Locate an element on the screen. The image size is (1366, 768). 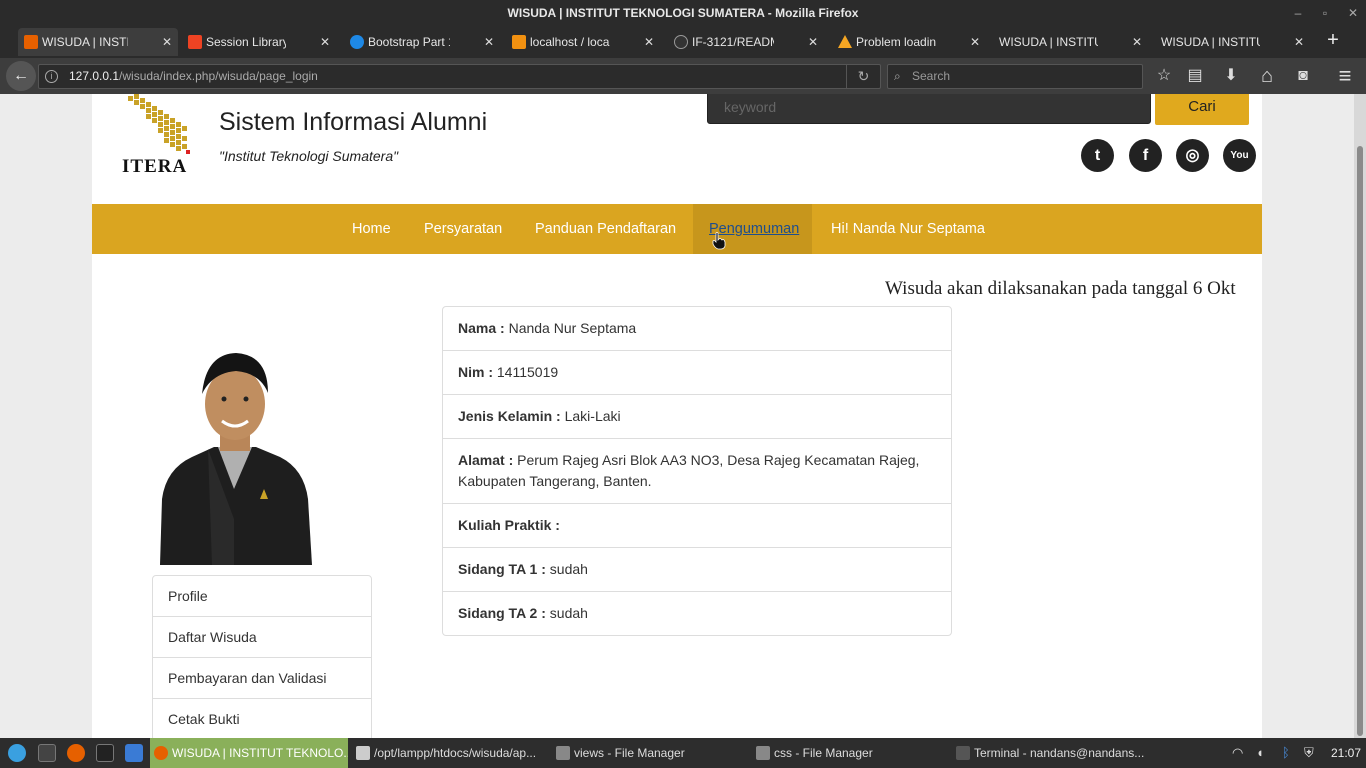
tab-bootstrap: Bootstrap Part 13 : Navbar ✕ is located at coordinates (422, 42).